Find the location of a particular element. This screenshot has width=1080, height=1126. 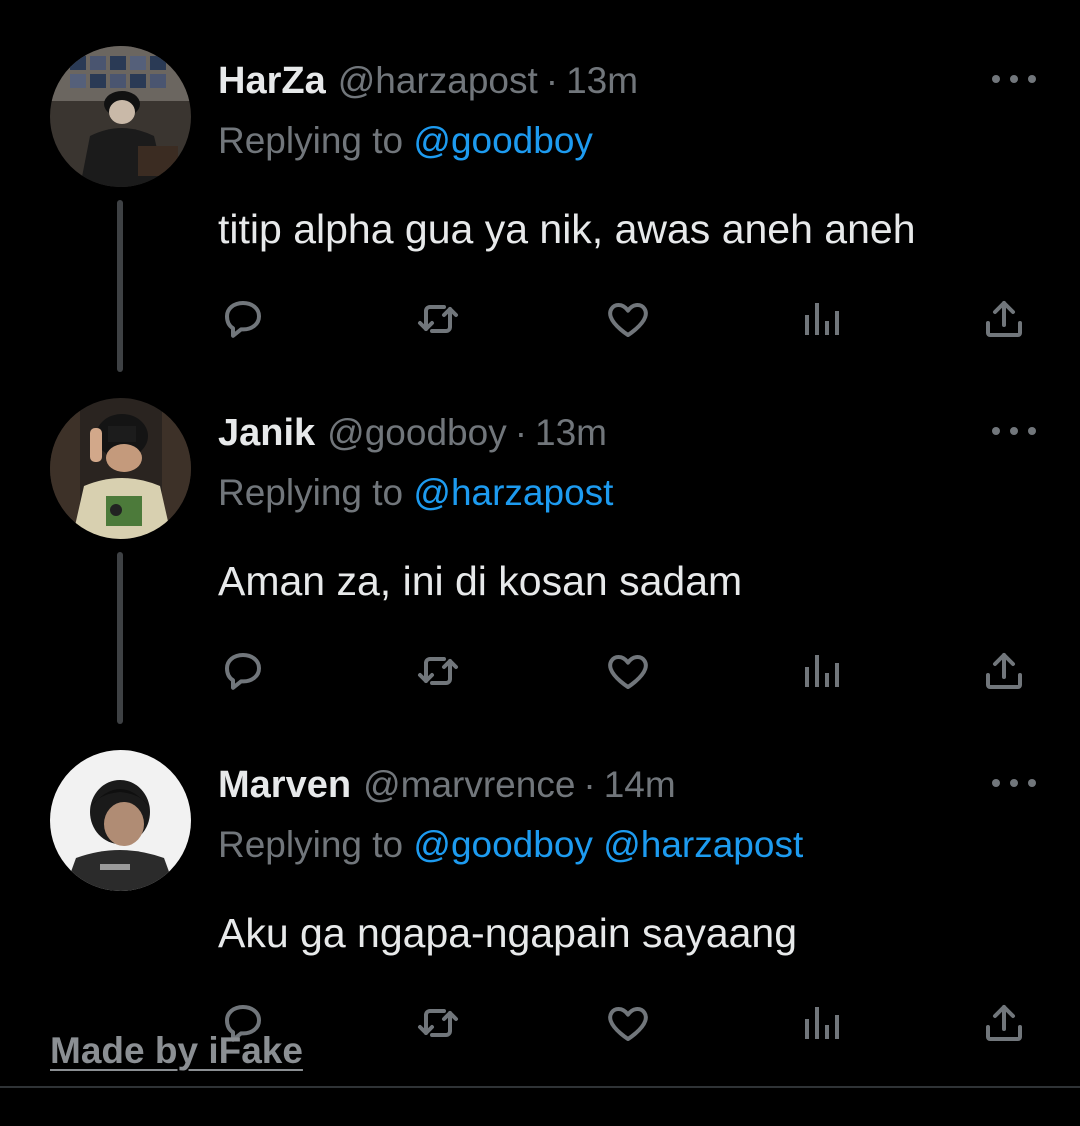

mention-link: @goodboy @harzapost is located at coordinates (608, 844).